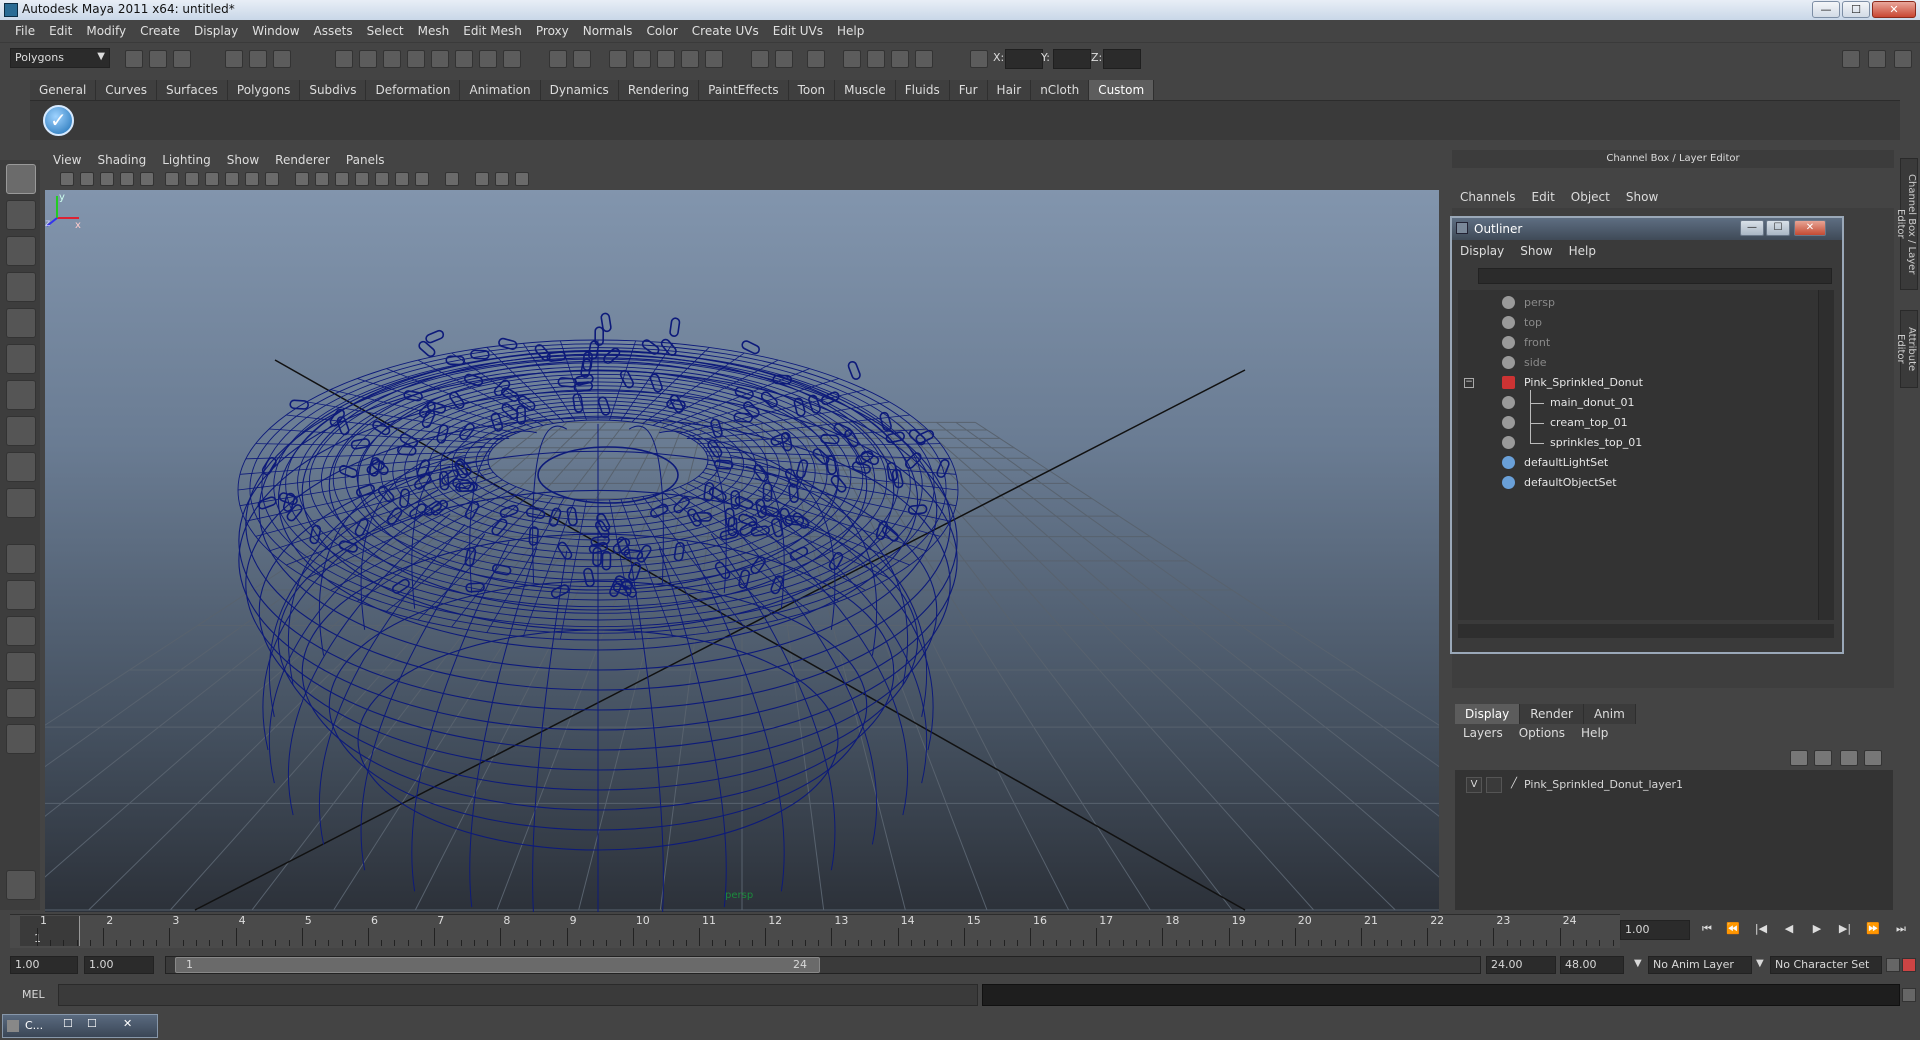  Describe the element at coordinates (725, 31) in the screenshot. I see `menu-create-uvs: Create UVs` at that location.